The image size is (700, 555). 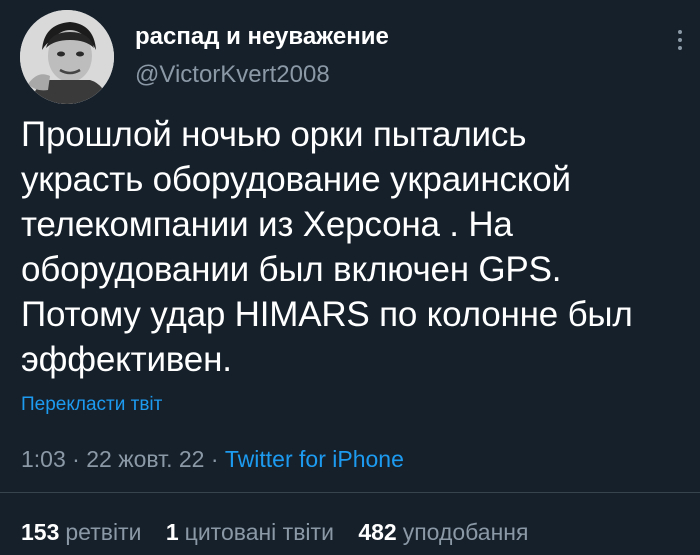 I want to click on divider, so click(x=350, y=492).